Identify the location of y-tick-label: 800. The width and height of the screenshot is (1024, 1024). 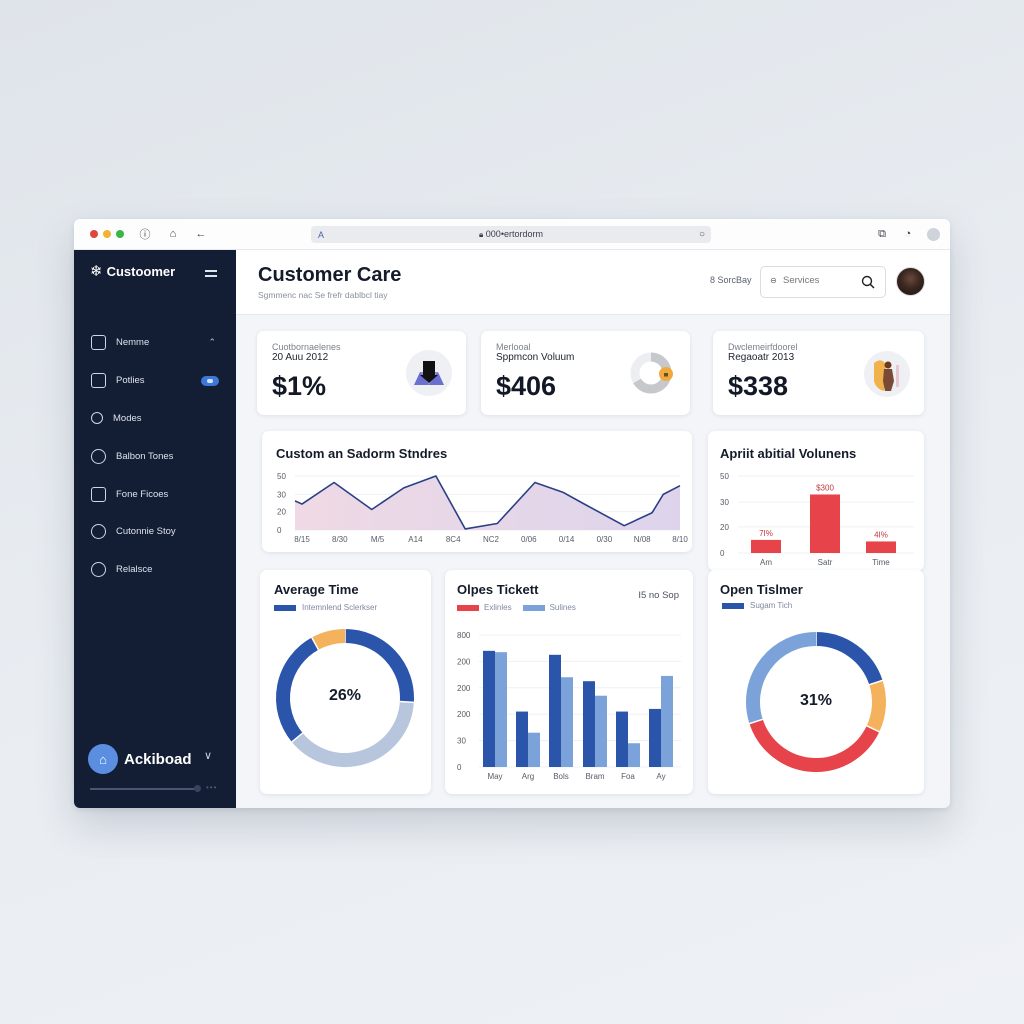
(464, 635).